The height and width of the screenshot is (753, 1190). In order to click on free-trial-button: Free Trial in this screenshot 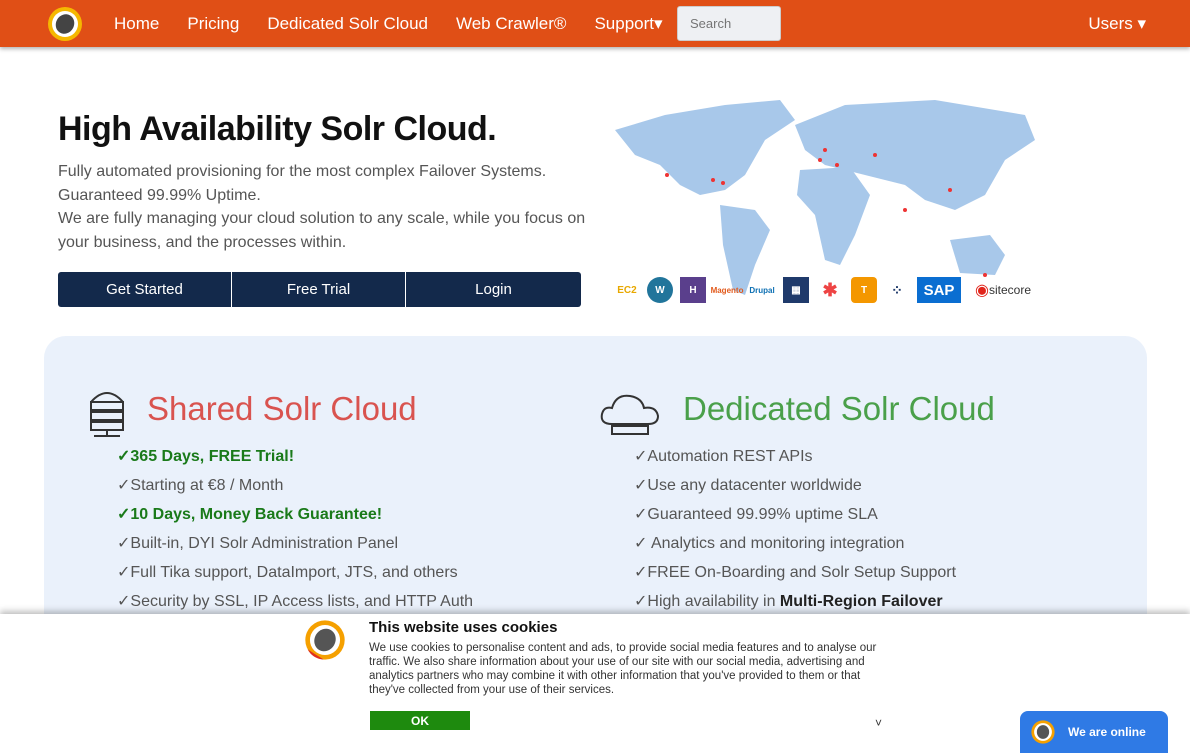, I will do `click(319, 289)`.